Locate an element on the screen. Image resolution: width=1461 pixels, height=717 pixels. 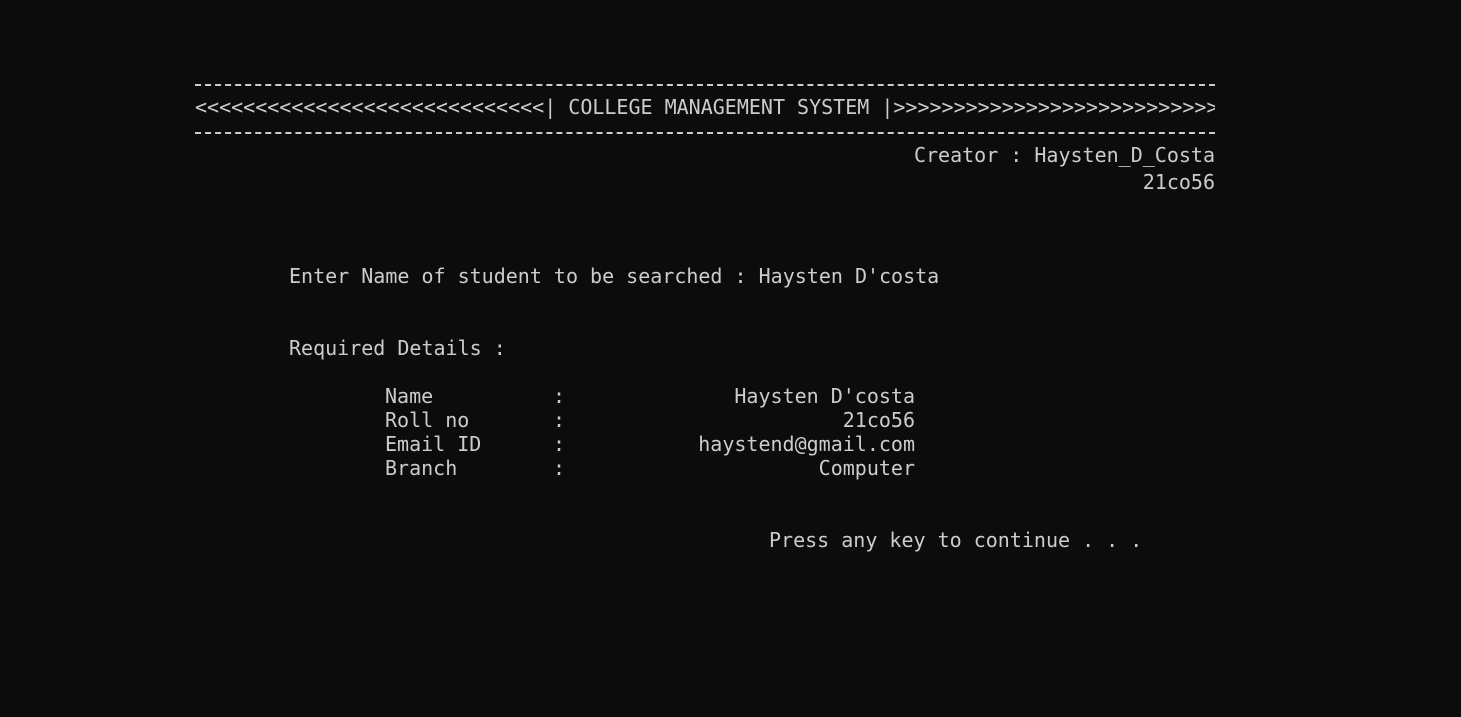
details-heading: Required Details : is located at coordinates (397, 348).